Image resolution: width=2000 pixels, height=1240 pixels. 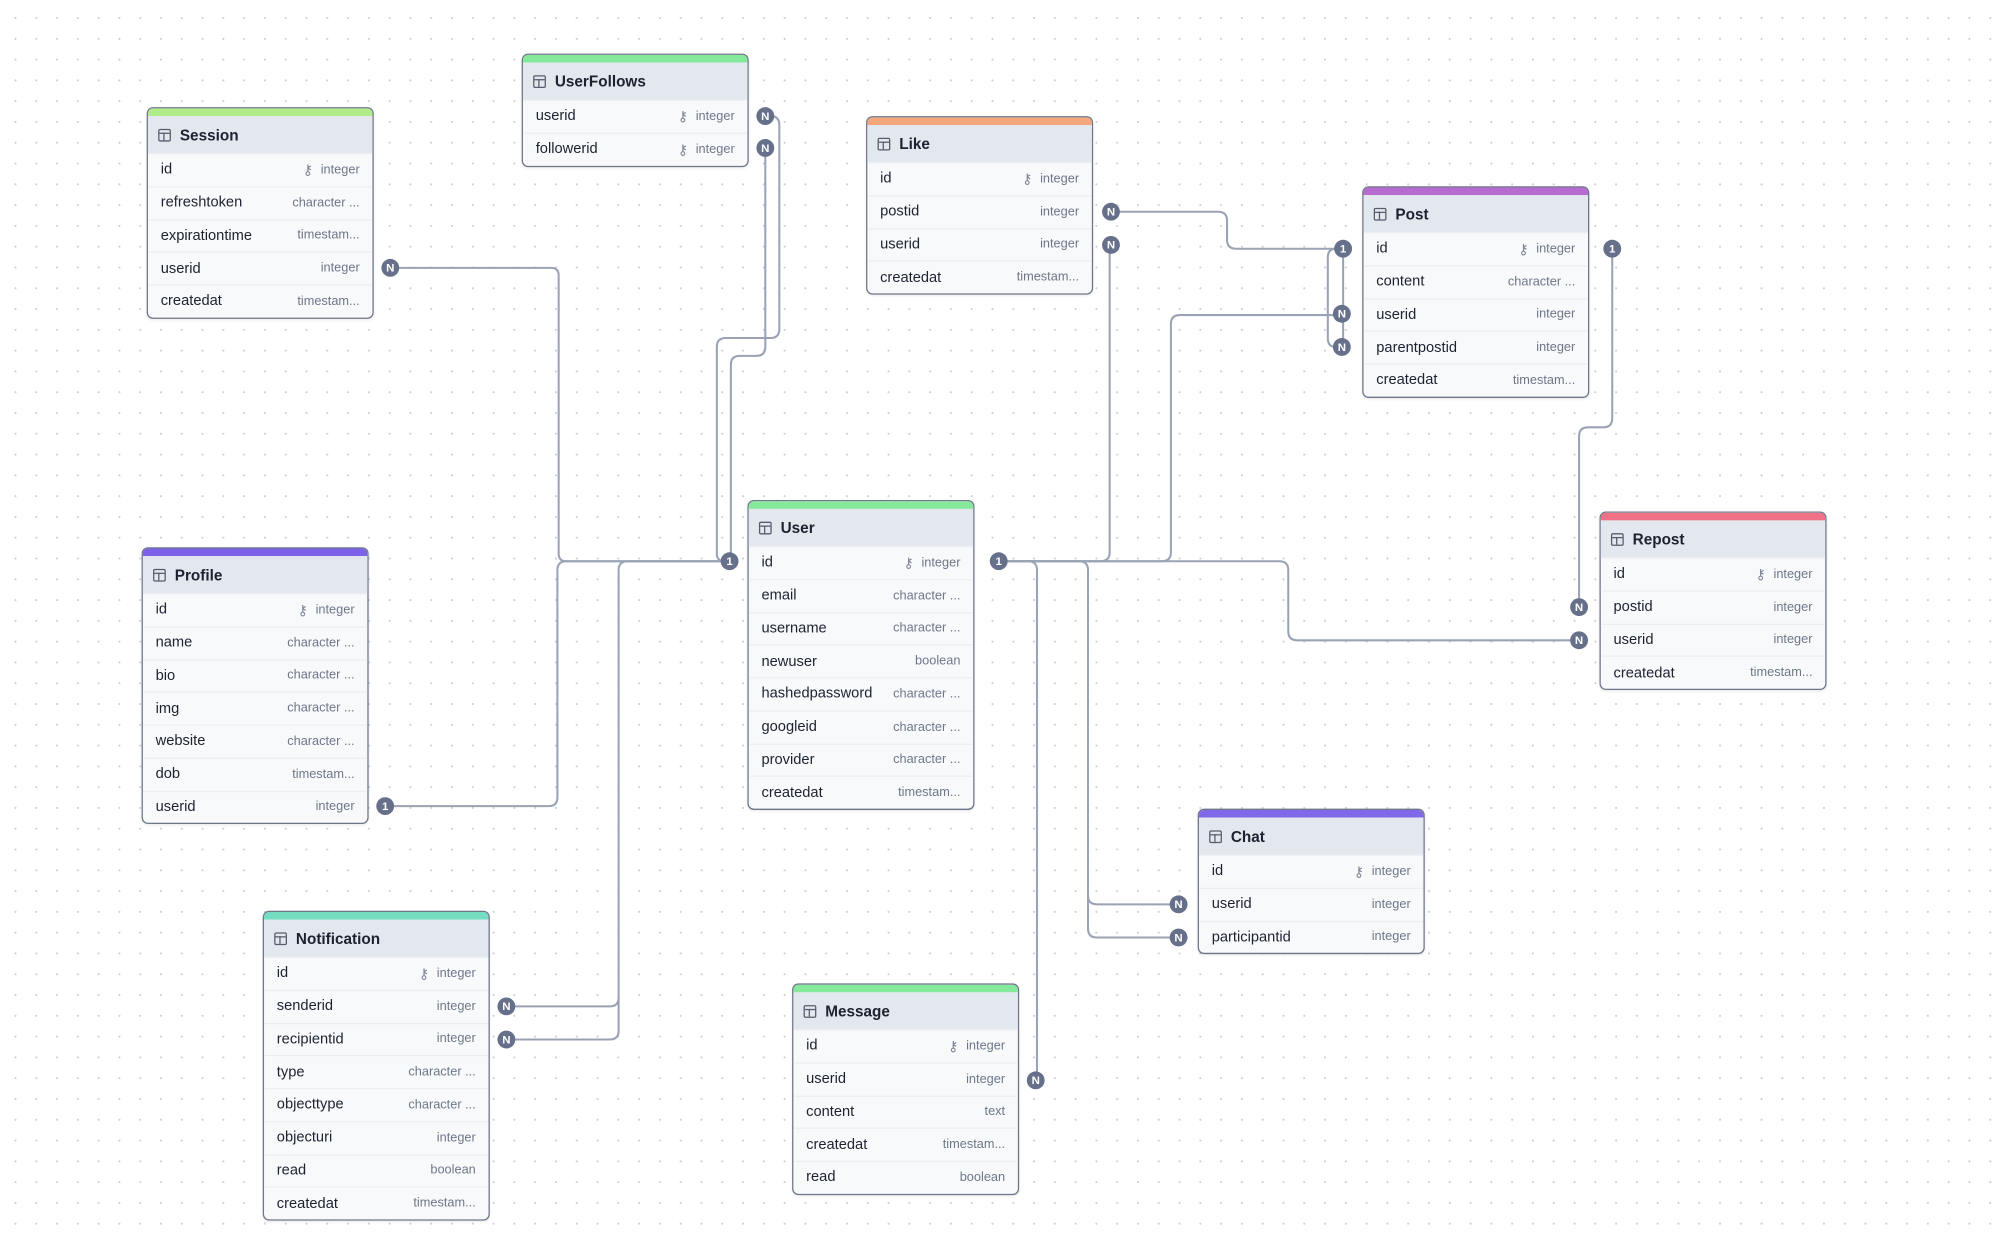 What do you see at coordinates (1476, 347) in the screenshot?
I see `column-row: parentpostid integer` at bounding box center [1476, 347].